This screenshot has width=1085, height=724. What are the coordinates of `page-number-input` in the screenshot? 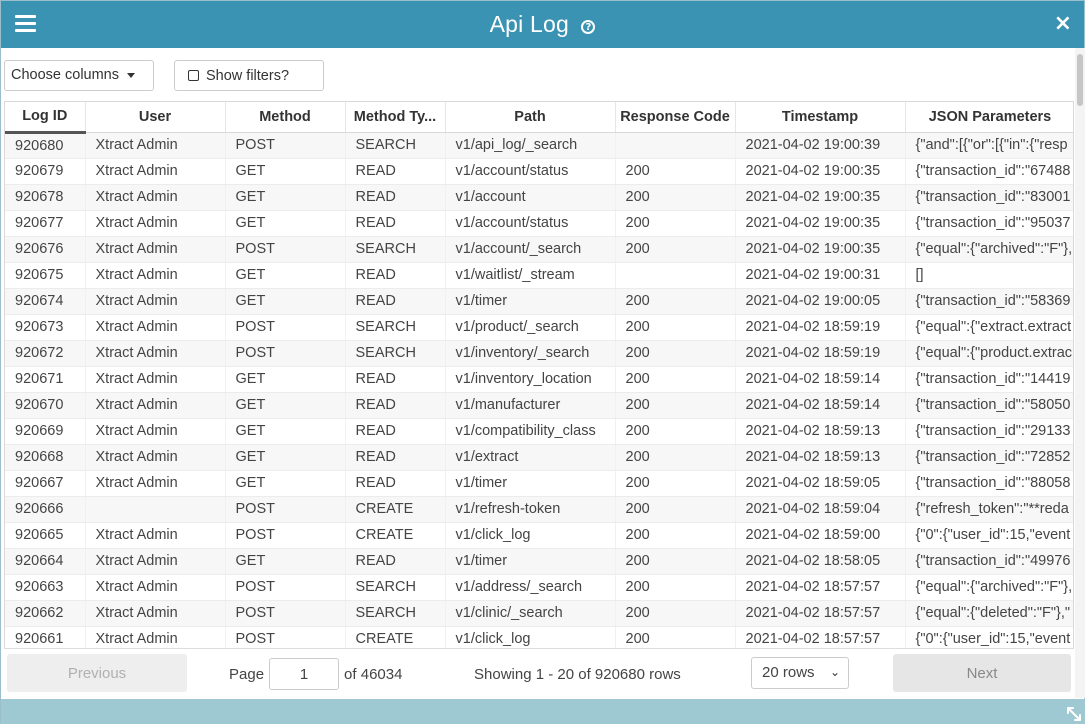 It's located at (304, 674).